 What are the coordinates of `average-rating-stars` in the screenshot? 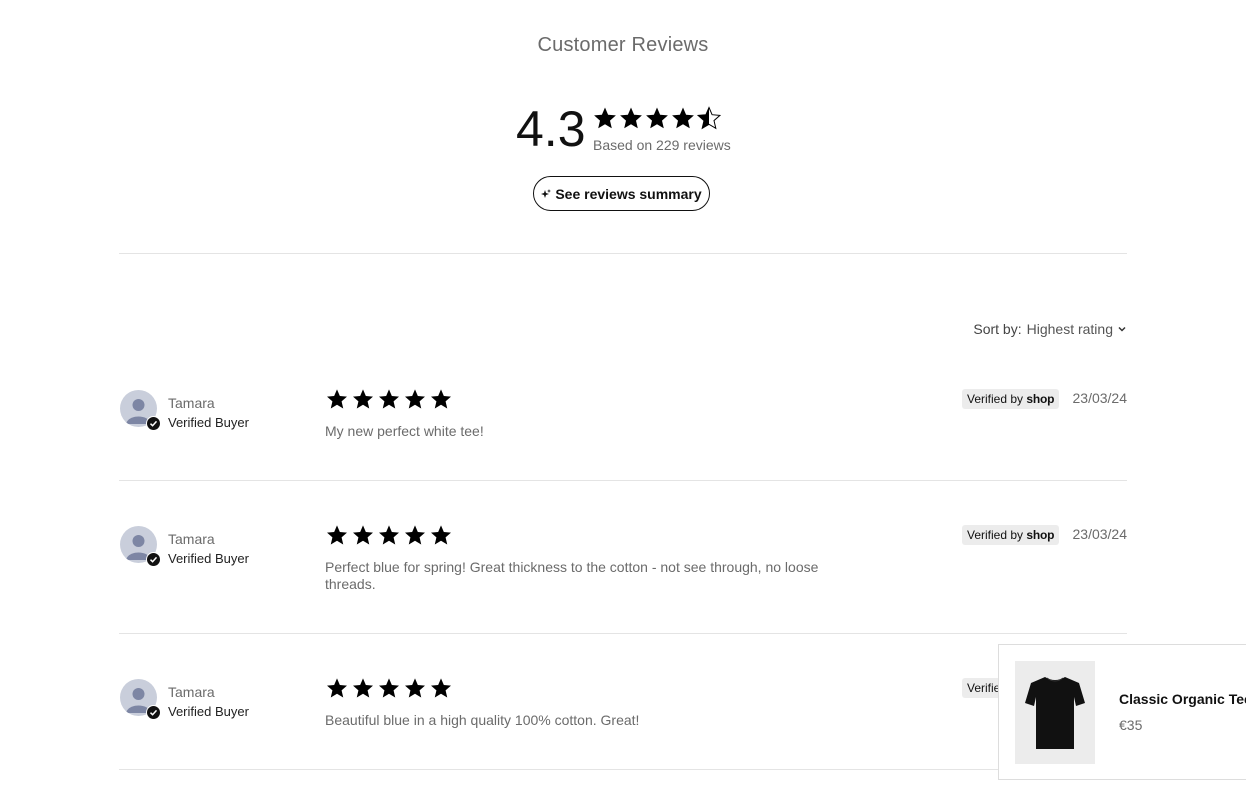 It's located at (657, 118).